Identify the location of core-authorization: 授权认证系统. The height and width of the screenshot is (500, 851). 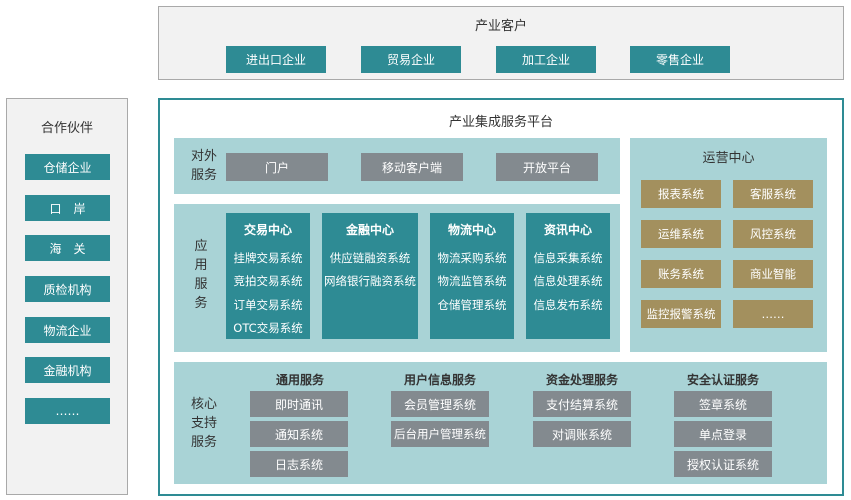
(723, 464).